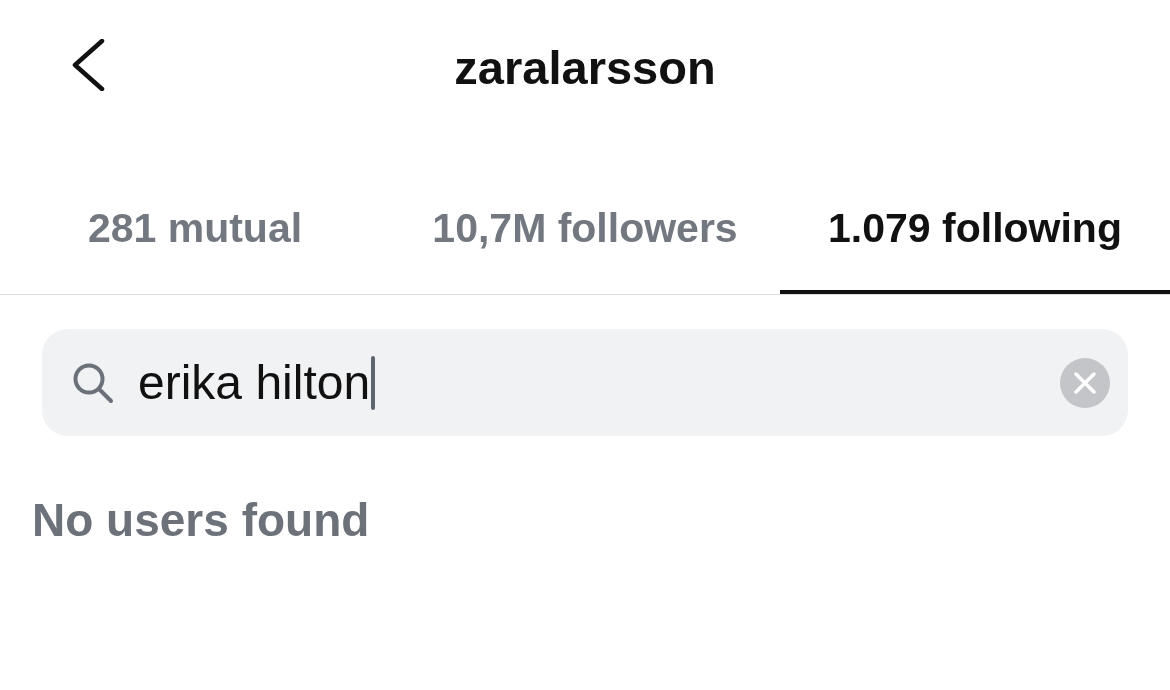 This screenshot has height=690, width=1170. What do you see at coordinates (585, 232) in the screenshot?
I see `tab: 10,7M followers` at bounding box center [585, 232].